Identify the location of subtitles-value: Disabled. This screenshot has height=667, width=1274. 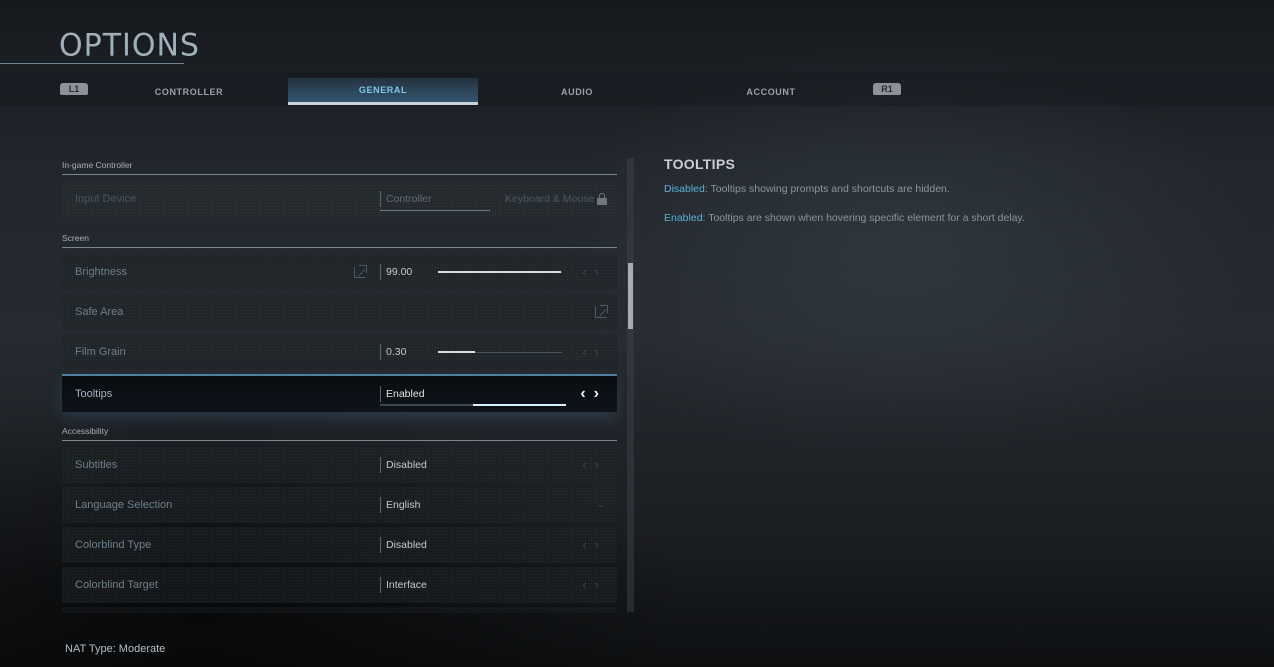
(406, 465).